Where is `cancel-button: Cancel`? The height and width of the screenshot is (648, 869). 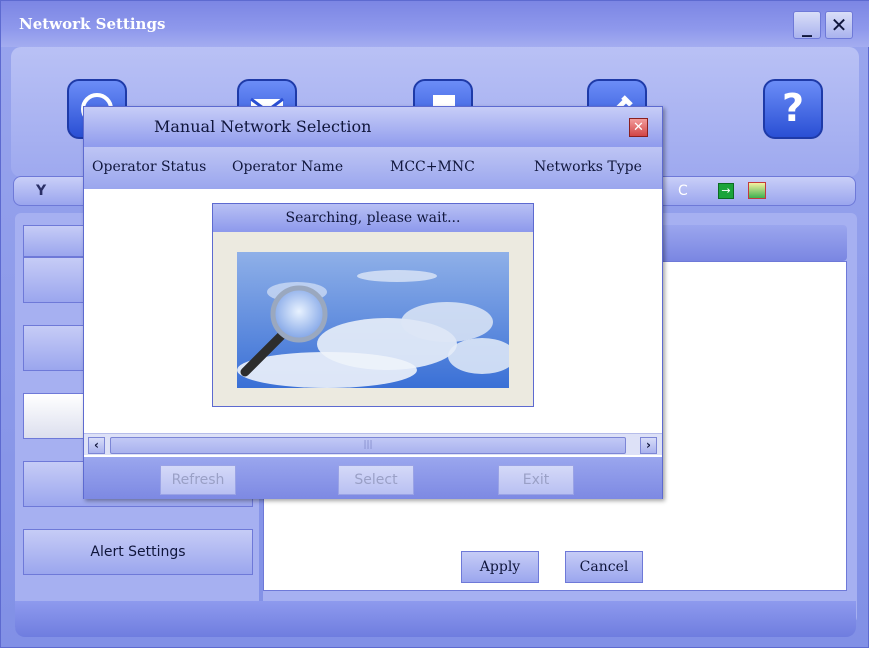 cancel-button: Cancel is located at coordinates (604, 567).